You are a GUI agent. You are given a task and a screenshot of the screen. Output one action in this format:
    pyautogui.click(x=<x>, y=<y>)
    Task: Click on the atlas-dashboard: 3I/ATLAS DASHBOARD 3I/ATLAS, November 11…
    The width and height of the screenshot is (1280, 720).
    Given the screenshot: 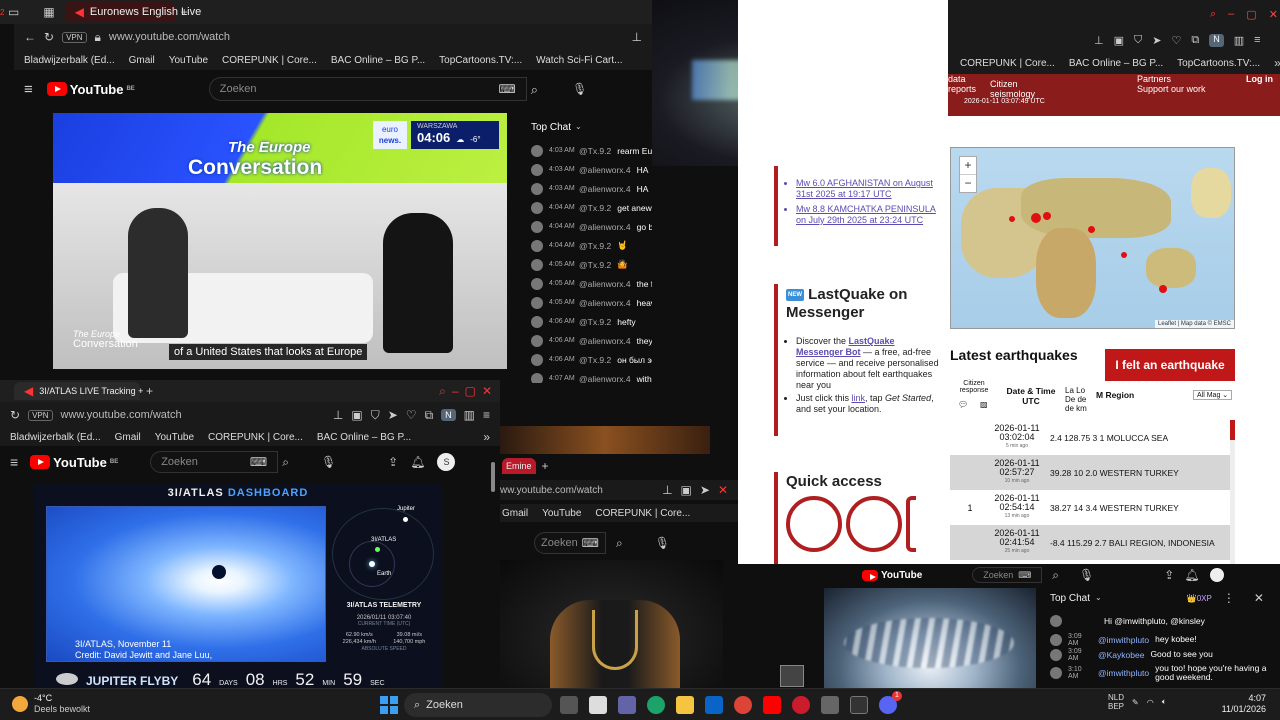 What is the action you would take?
    pyautogui.click(x=238, y=586)
    